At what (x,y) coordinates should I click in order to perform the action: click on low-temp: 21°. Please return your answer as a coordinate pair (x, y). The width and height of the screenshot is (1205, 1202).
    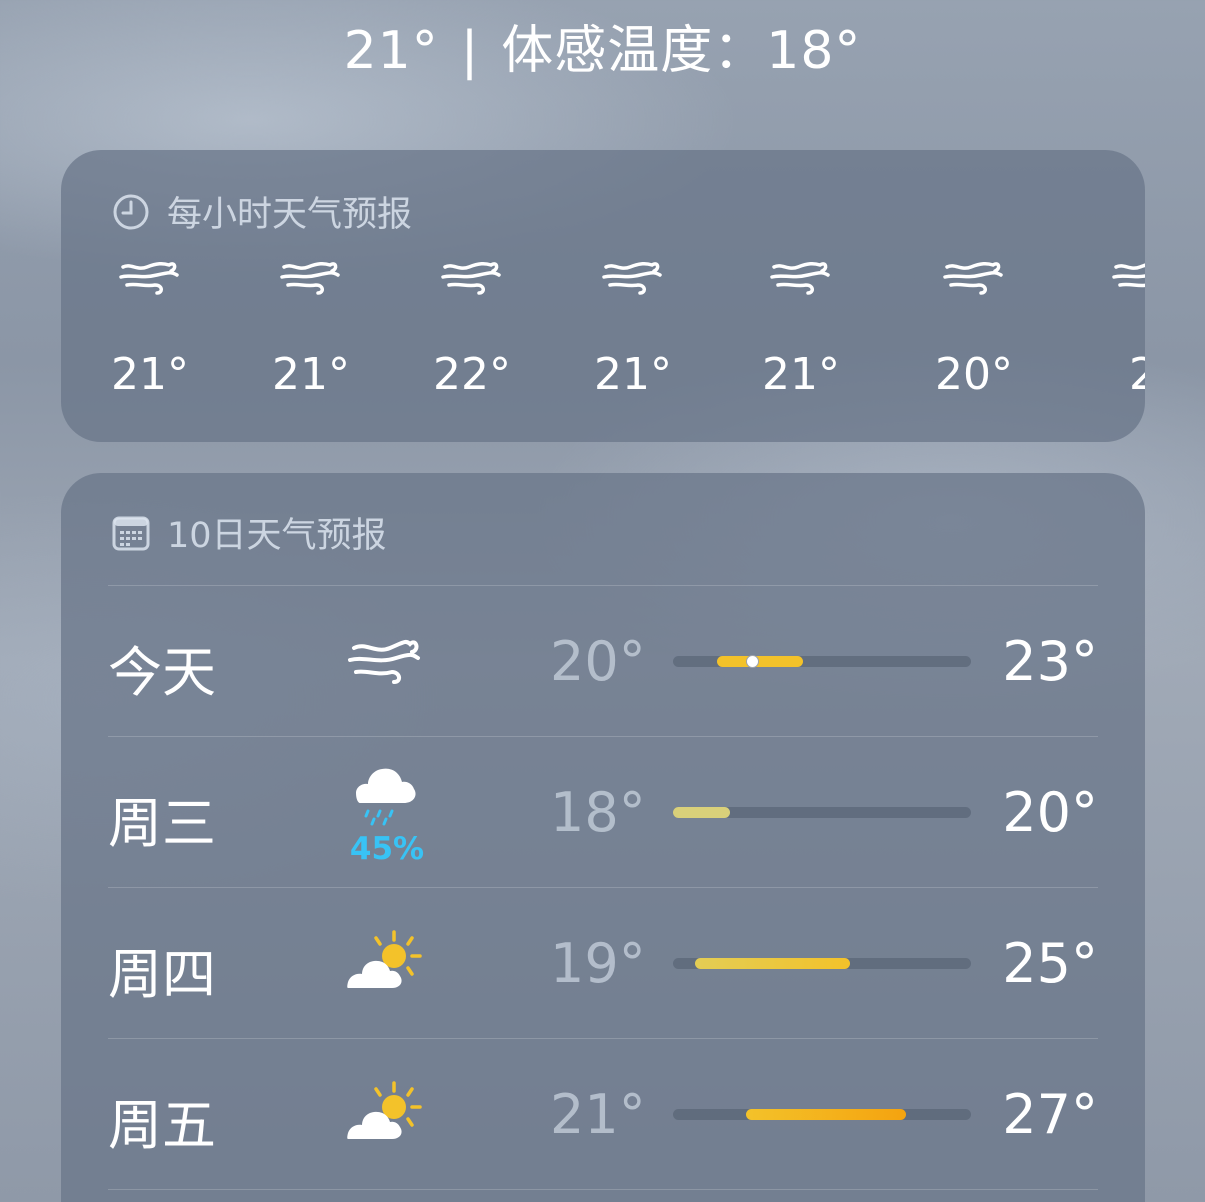
    Looking at the image, I should click on (598, 1114).